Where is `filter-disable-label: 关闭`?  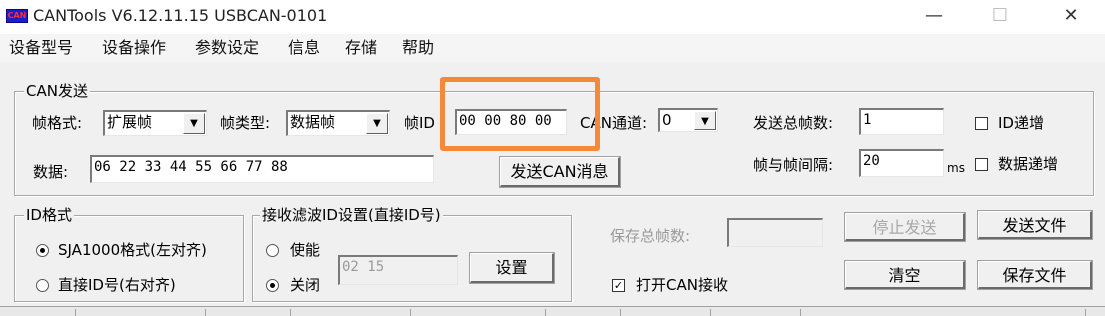 filter-disable-label: 关闭 is located at coordinates (305, 285).